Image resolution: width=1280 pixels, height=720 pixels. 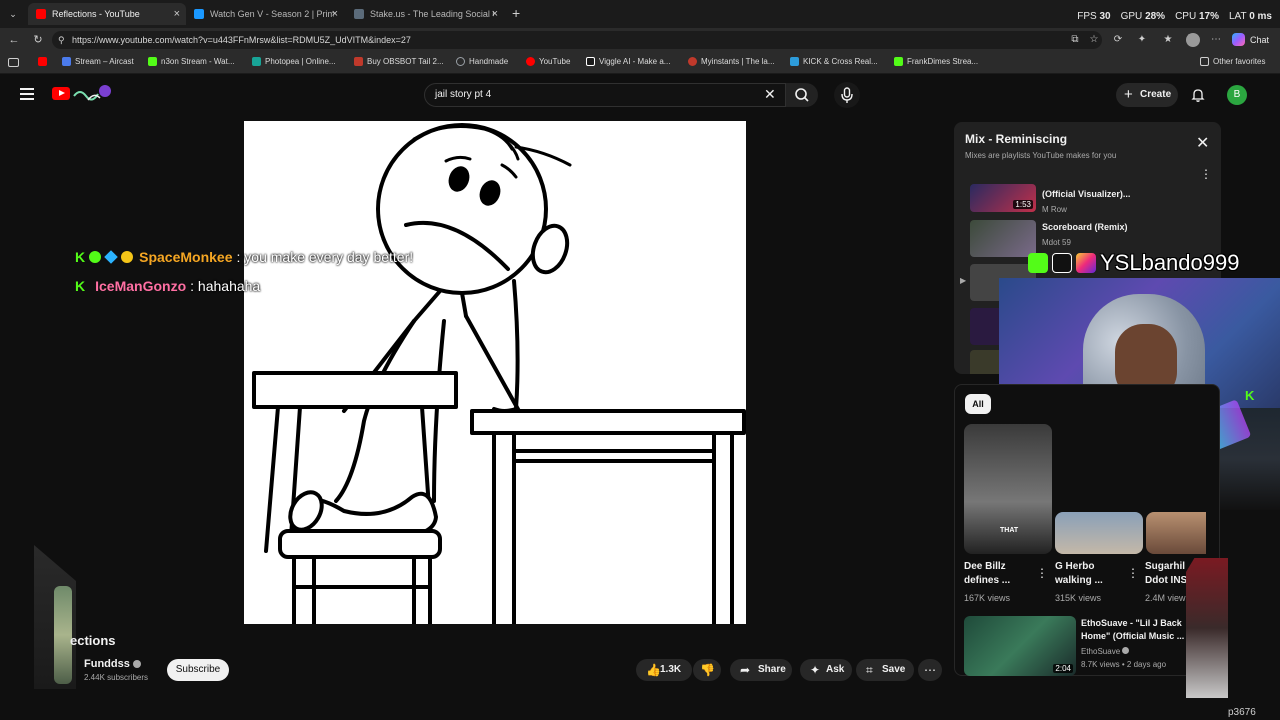 I want to click on playlist-item-title: Scoreboard (Remix), so click(x=1085, y=227).